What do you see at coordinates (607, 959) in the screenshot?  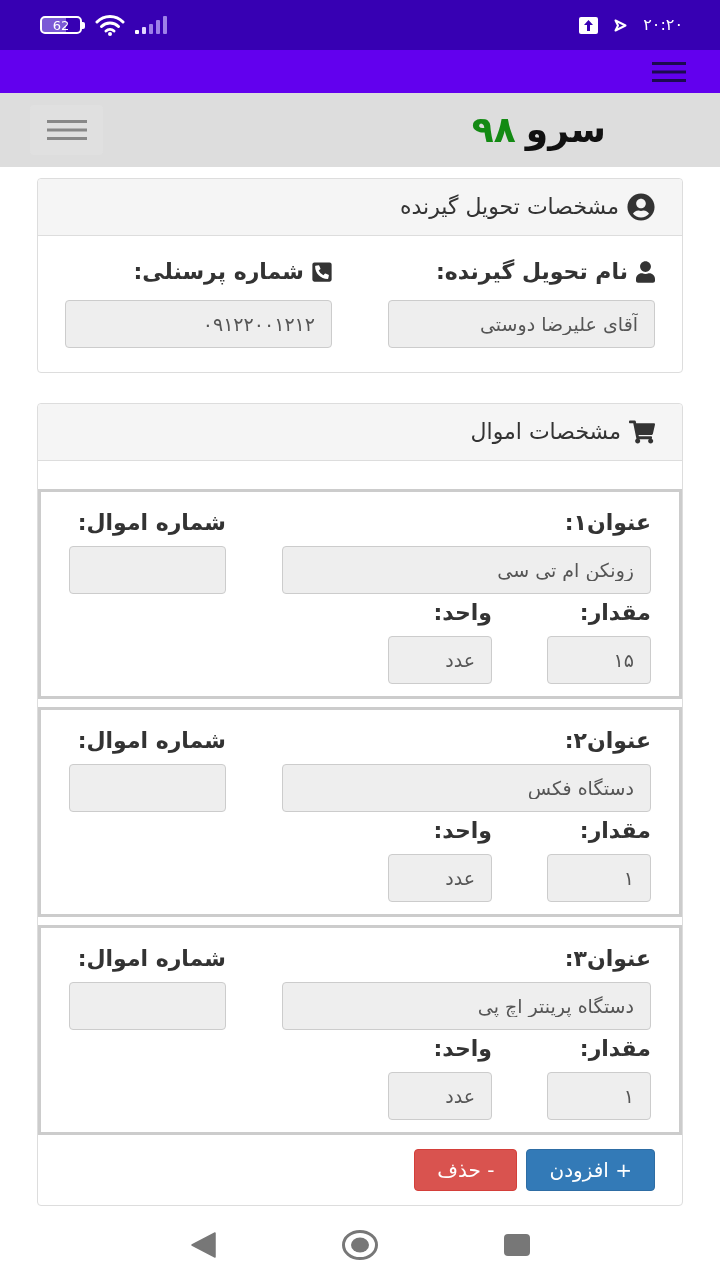 I see `field-label: عنوان۳:` at bounding box center [607, 959].